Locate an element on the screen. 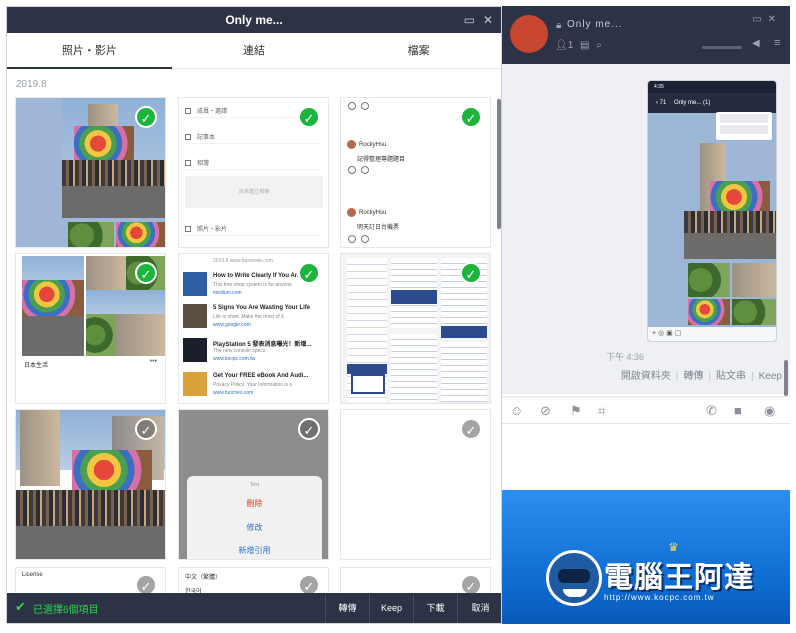 The width and height of the screenshot is (796, 633). lock-icon: 🔒︎ is located at coordinates (559, 25).